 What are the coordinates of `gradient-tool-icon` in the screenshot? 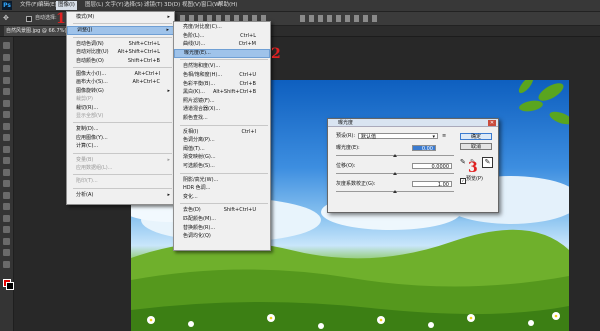 It's located at (6, 172).